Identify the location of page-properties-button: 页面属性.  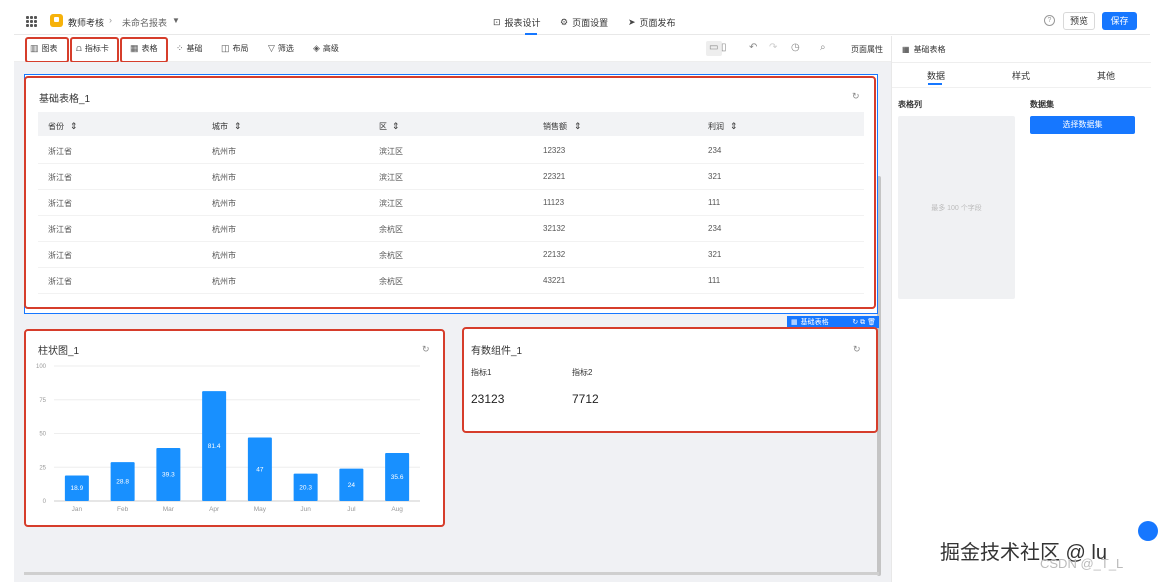
(867, 49).